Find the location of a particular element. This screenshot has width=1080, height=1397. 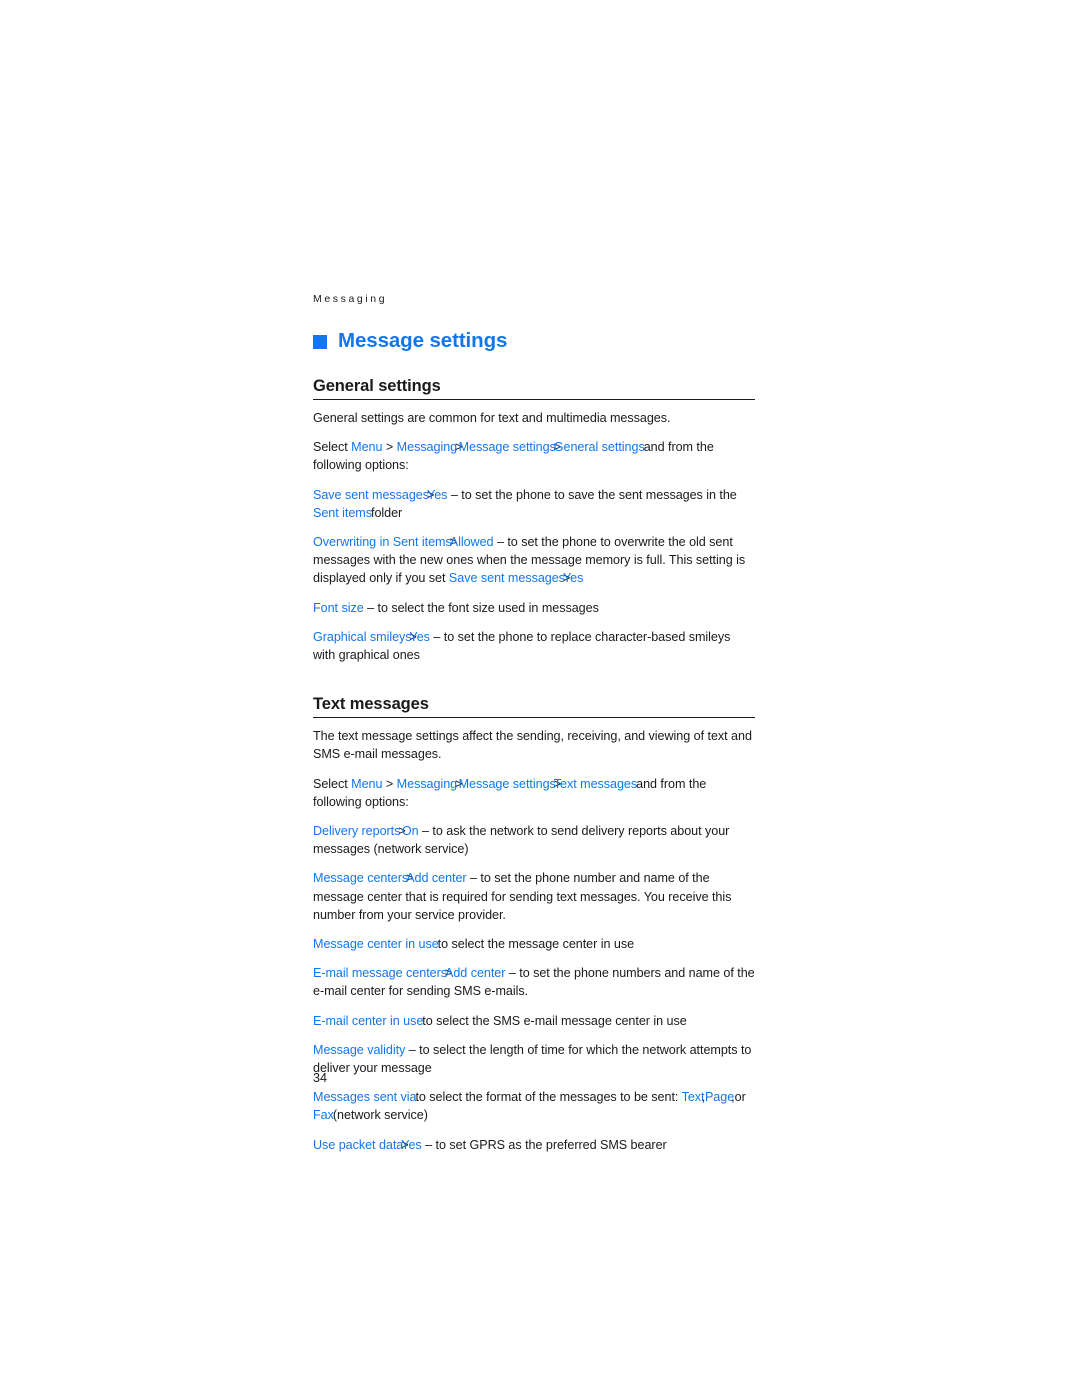

ui-term: Sent items is located at coordinates (342, 512).